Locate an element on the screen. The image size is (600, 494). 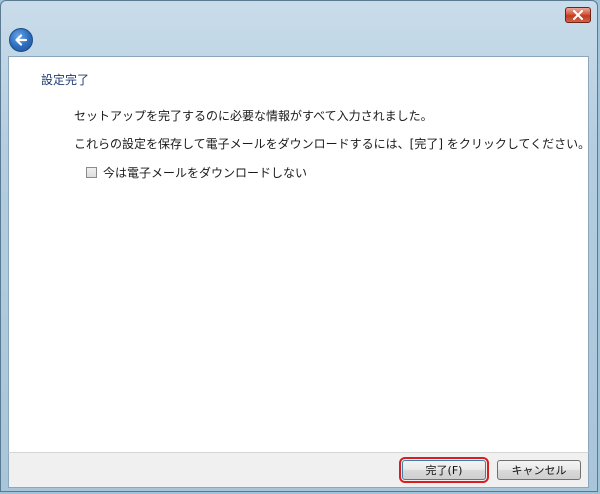
no-download-option: 今は電子メールをダウンロードしない is located at coordinates (196, 172).